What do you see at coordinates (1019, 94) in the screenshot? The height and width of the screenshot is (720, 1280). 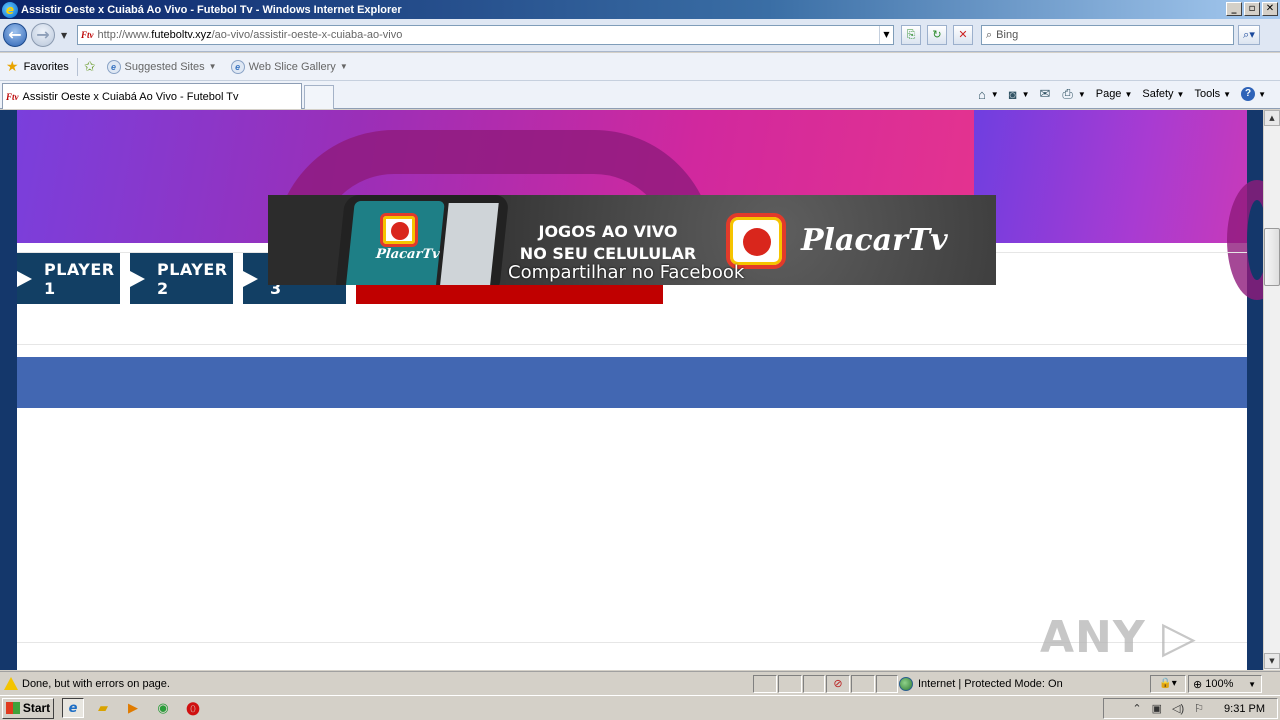 I see `feeds-button: ◙ ▼` at bounding box center [1019, 94].